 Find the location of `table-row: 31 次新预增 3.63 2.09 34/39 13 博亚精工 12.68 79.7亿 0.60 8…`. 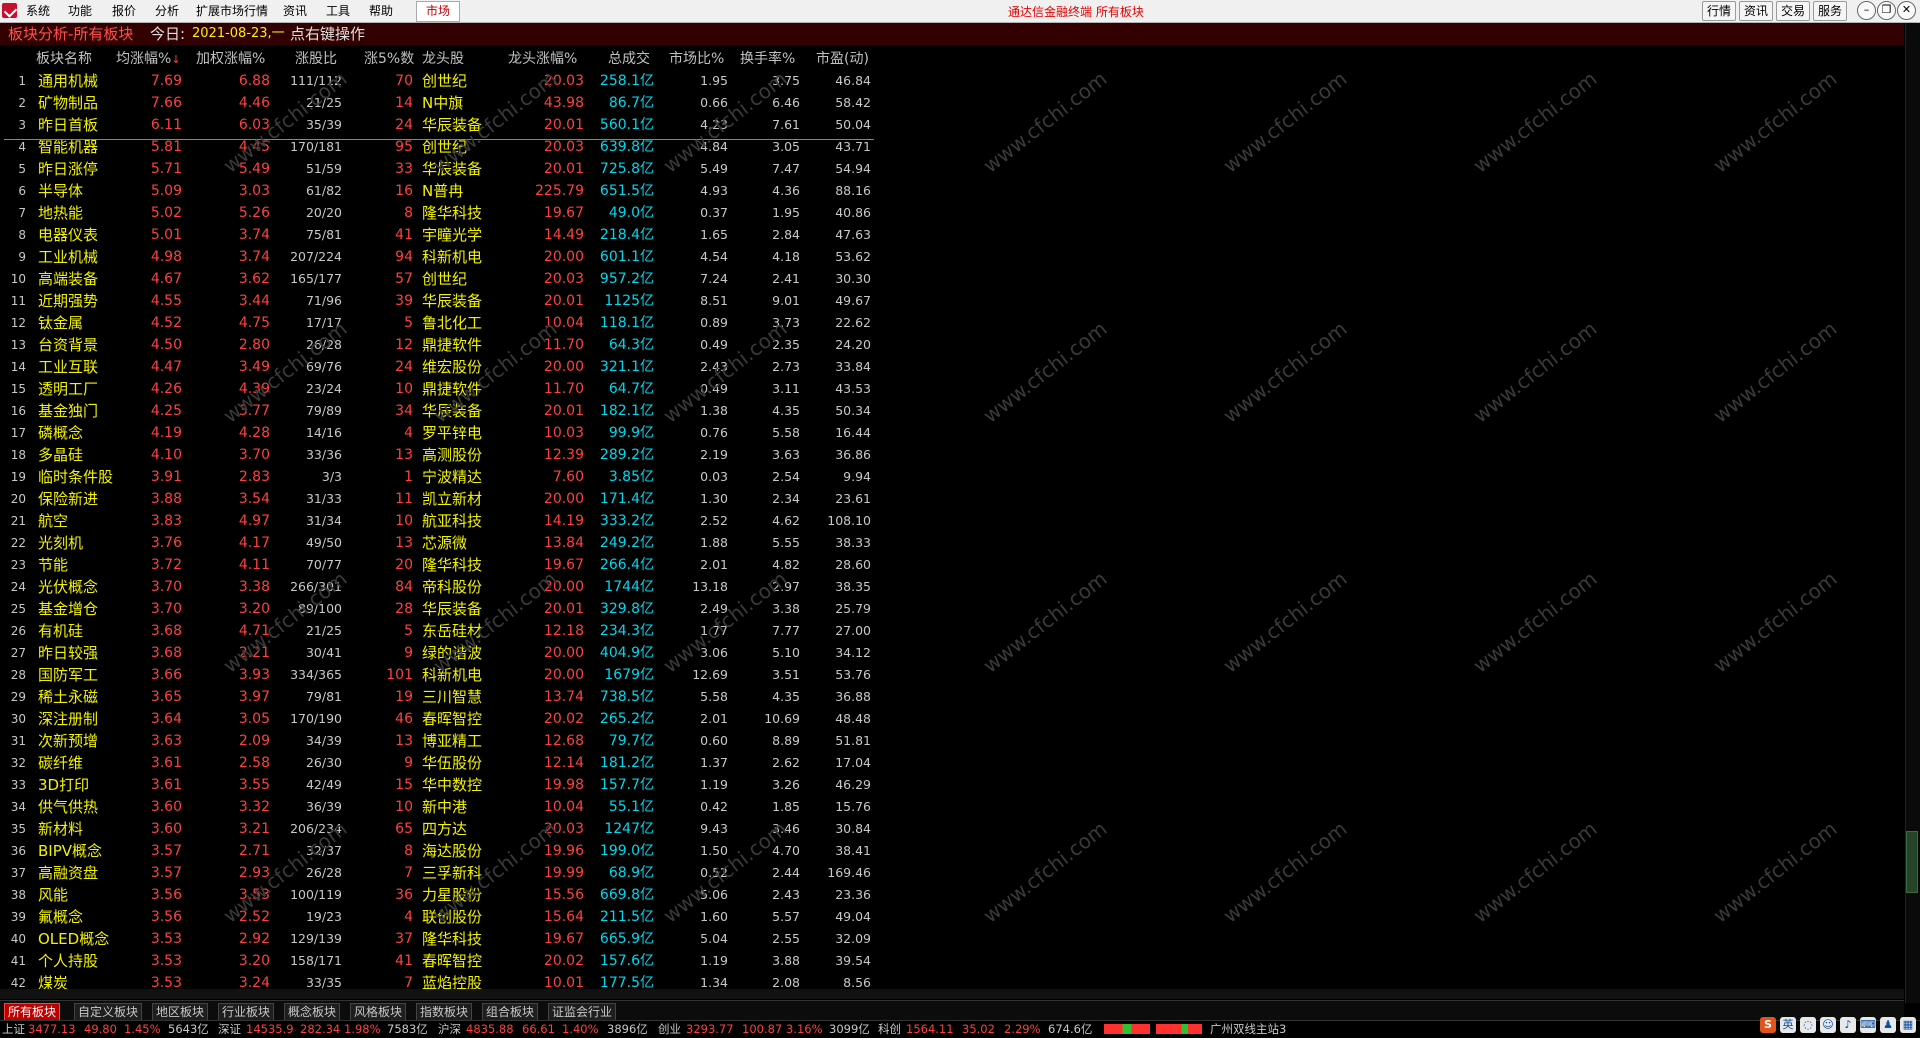

table-row: 31 次新预增 3.63 2.09 34/39 13 博亚精工 12.68 79.7亿 0.60 8… is located at coordinates (440, 741).